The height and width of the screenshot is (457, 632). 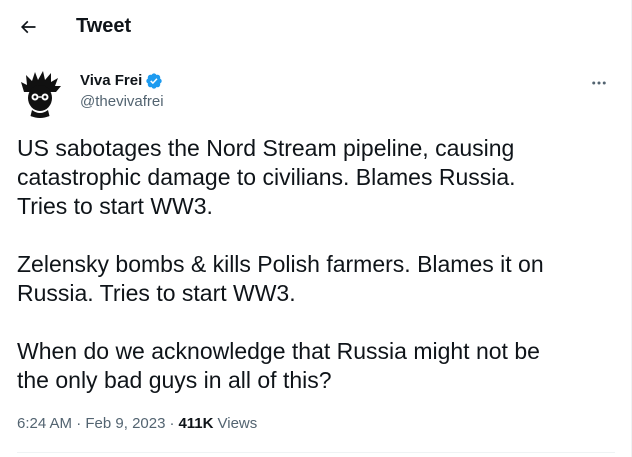 I want to click on tweet-date: Feb 9, 2023, so click(x=125, y=423).